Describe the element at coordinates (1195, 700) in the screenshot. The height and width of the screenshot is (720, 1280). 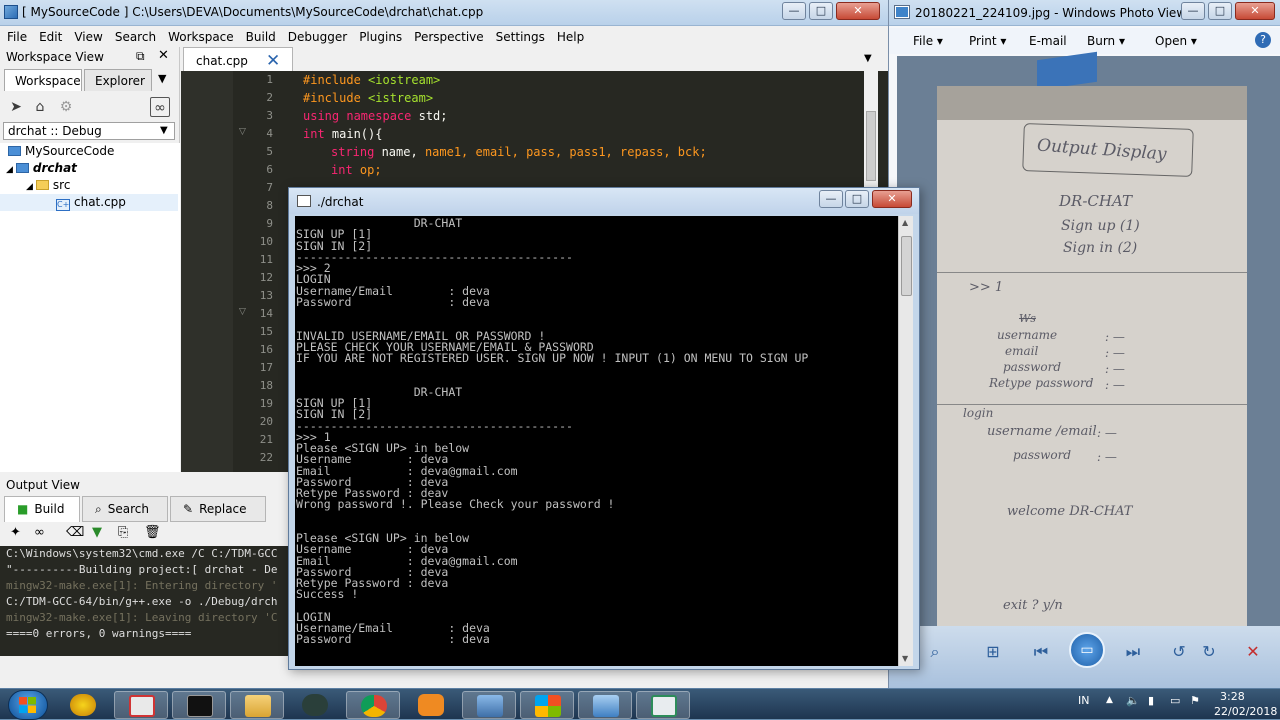
I see `flag-icon: ⚑` at that location.